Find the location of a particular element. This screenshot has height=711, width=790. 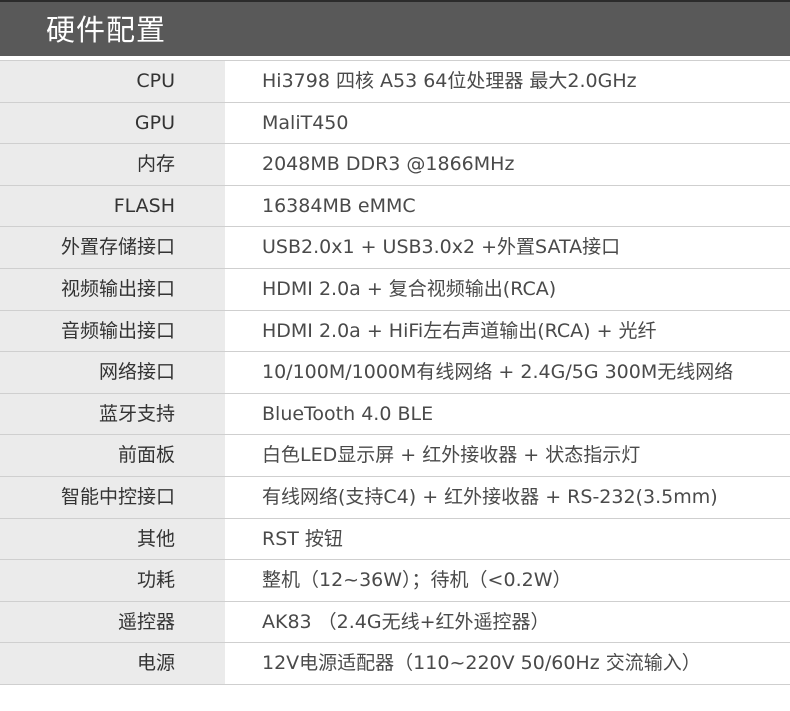

spec-row-external-storage: 外置存储接口 USB2.0x1 + USB3.0x2 +外置SATA接口 is located at coordinates (395, 248).